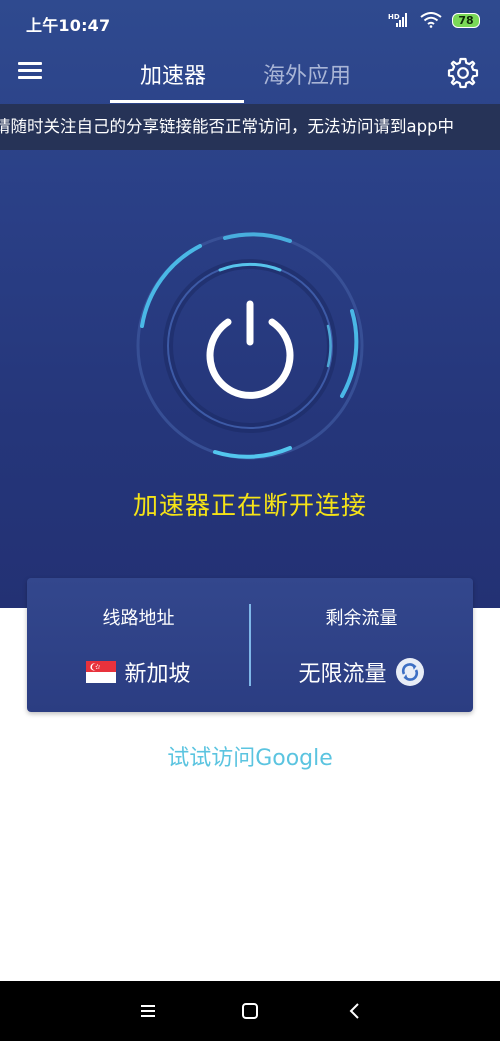 The image size is (500, 1041). Describe the element at coordinates (177, 101) in the screenshot. I see `active-tab-indicator` at that location.